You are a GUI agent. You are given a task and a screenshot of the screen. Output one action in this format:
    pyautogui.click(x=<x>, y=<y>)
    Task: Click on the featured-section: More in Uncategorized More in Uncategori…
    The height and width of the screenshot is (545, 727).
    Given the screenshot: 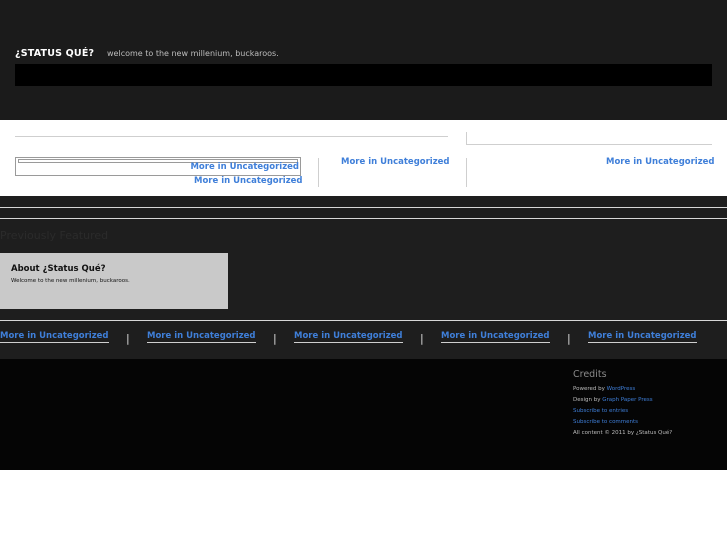 What is the action you would take?
    pyautogui.click(x=363, y=158)
    